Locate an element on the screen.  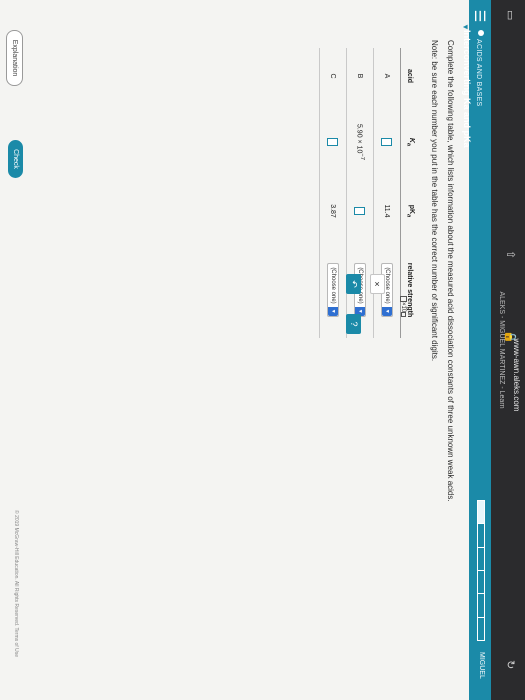
share-icon: ⇧ is located at coordinates (510, 254).